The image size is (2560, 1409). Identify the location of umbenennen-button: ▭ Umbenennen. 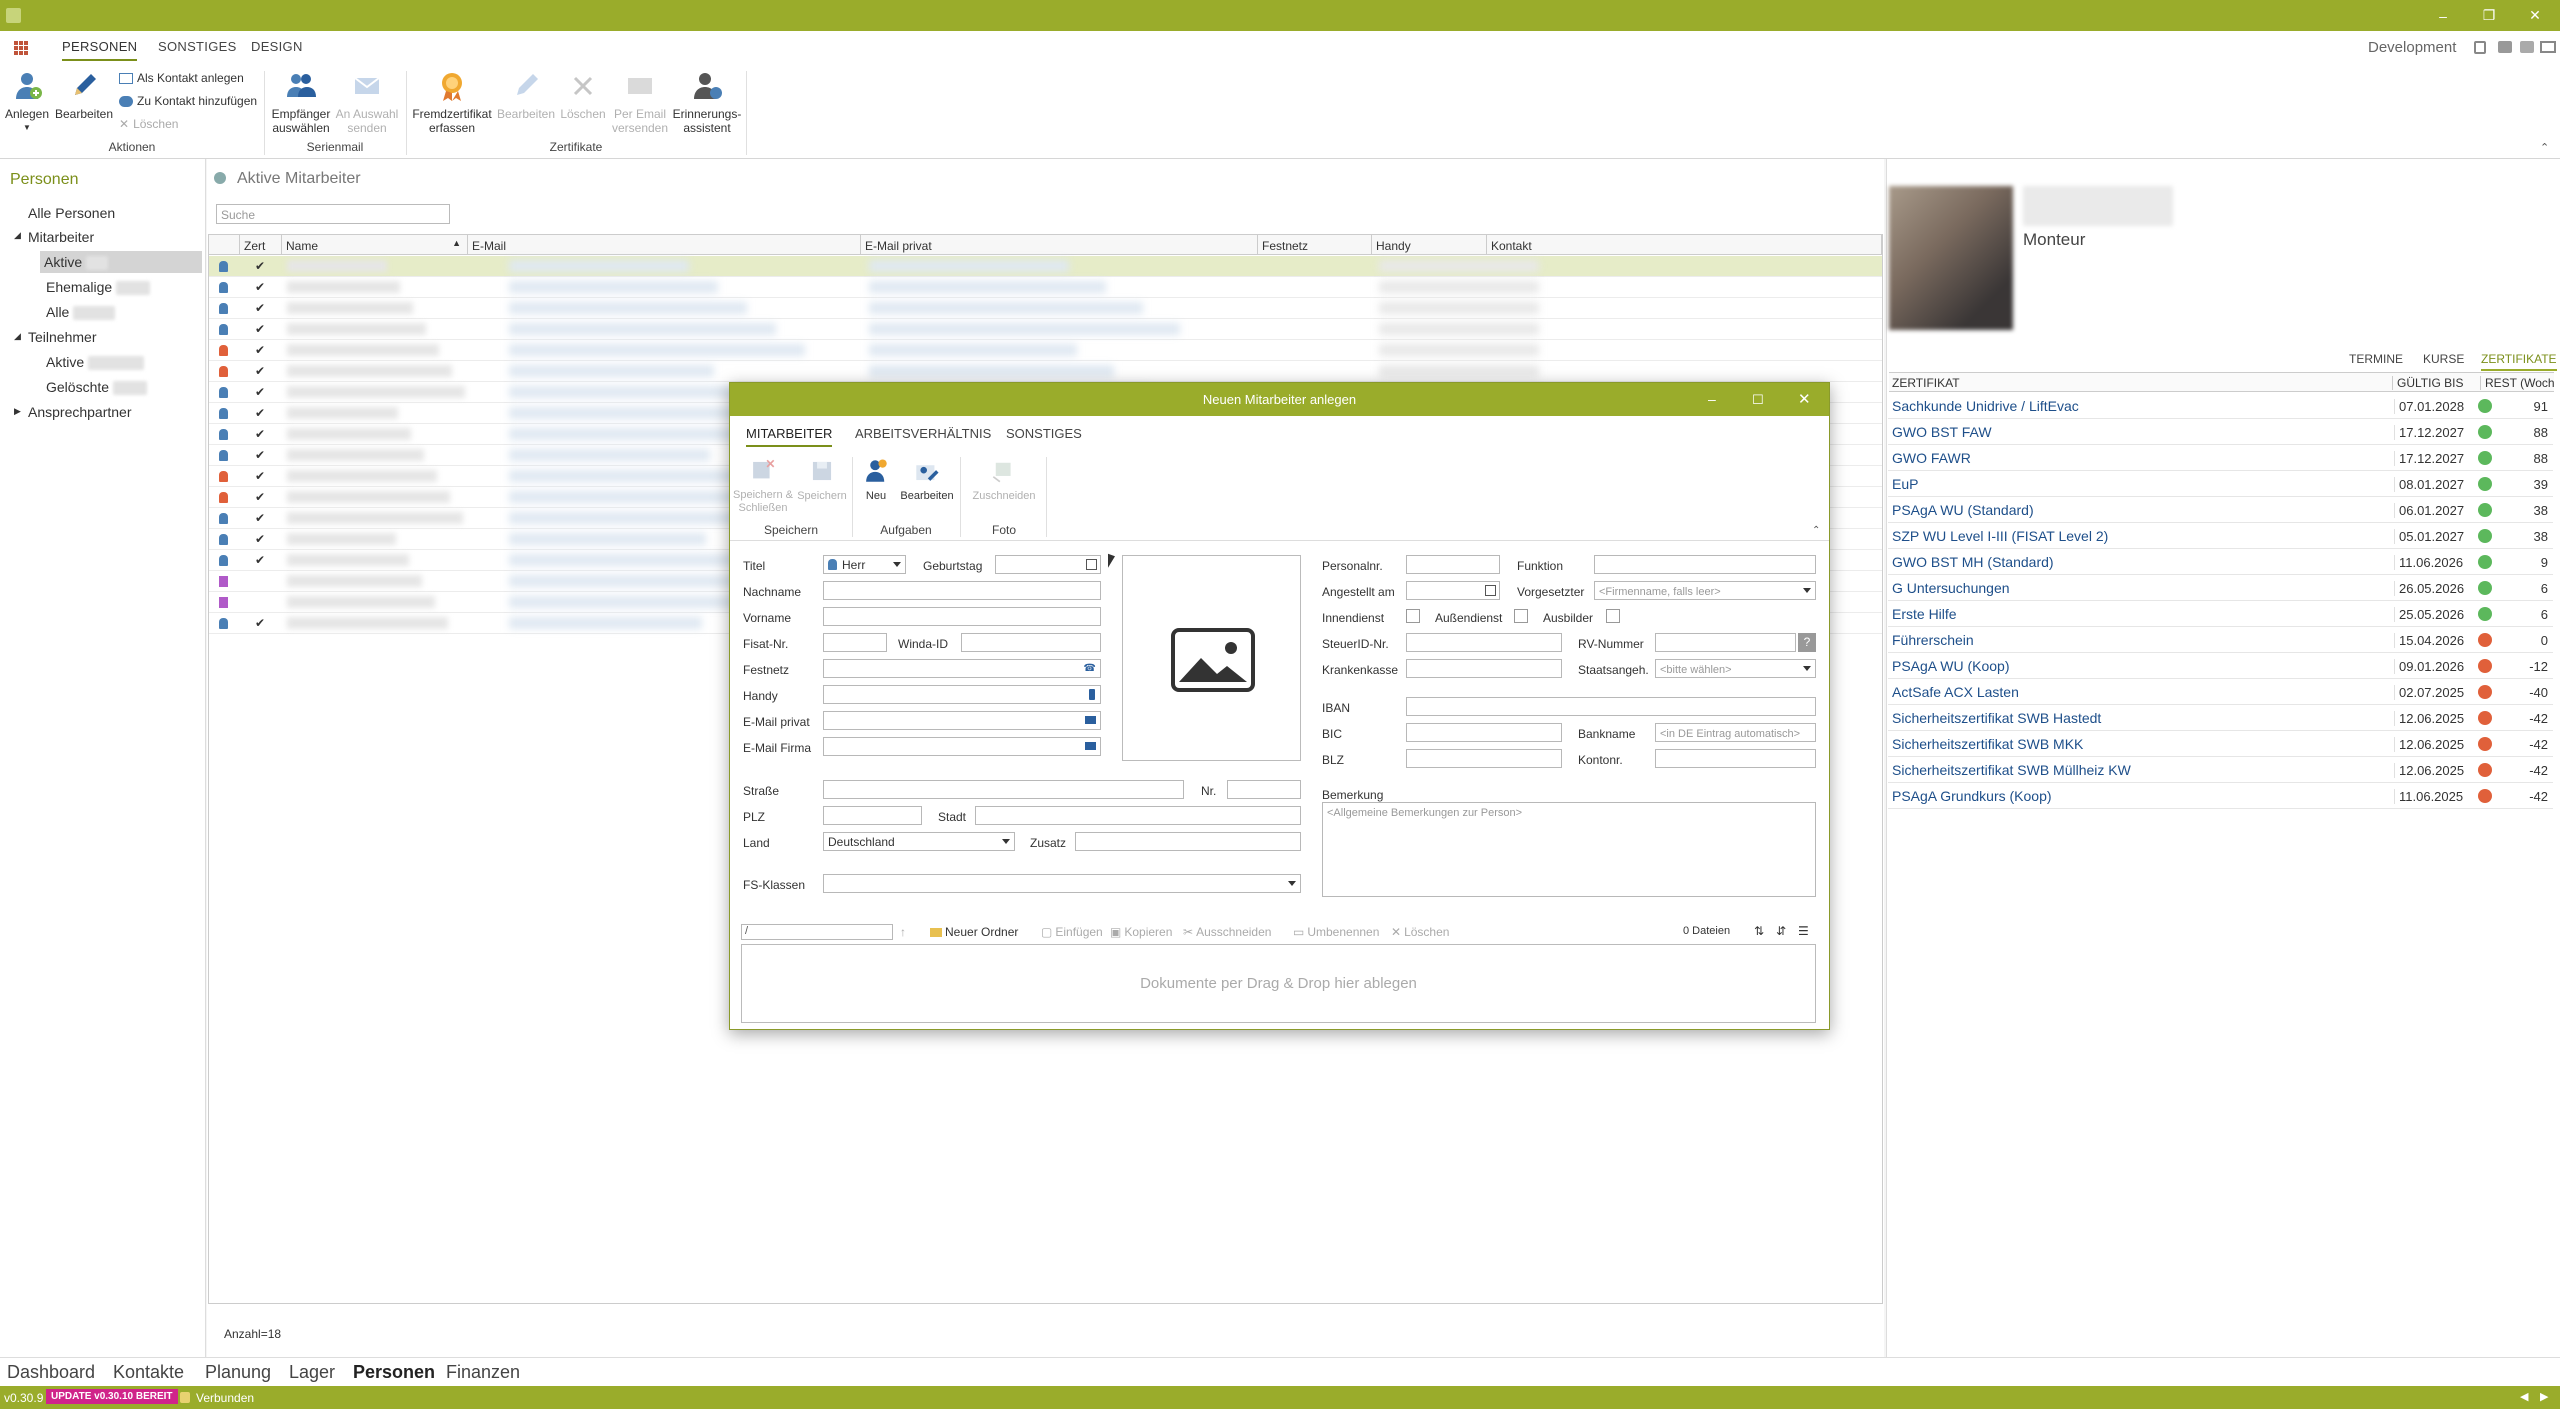
(1336, 932).